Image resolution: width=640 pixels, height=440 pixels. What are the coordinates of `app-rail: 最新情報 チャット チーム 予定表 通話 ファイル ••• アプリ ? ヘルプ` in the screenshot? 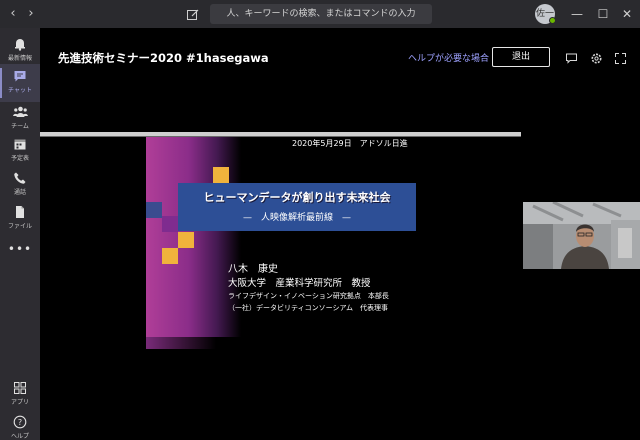 It's located at (20, 234).